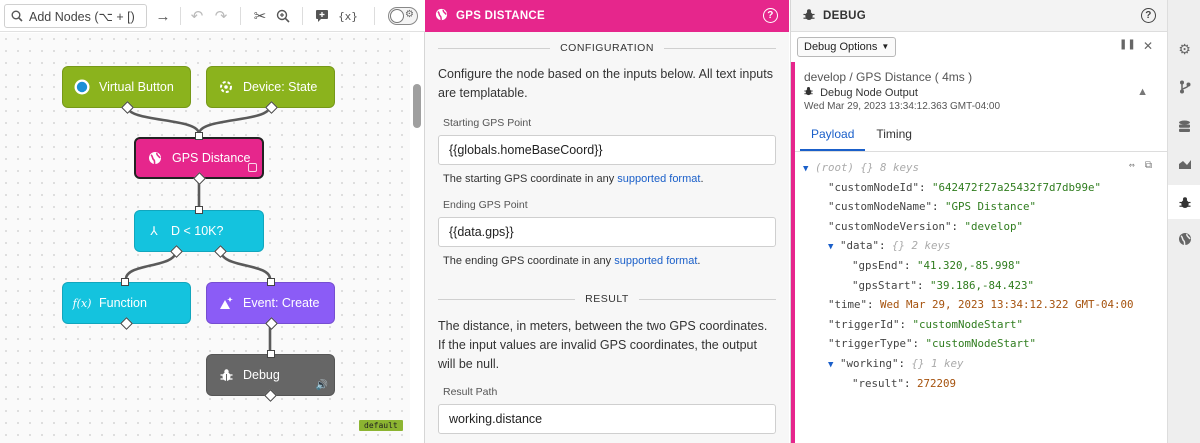 This screenshot has height=443, width=1200. Describe the element at coordinates (979, 46) in the screenshot. I see `debug-options-row: Debug Options ▼ ❚❚ ✕` at that location.